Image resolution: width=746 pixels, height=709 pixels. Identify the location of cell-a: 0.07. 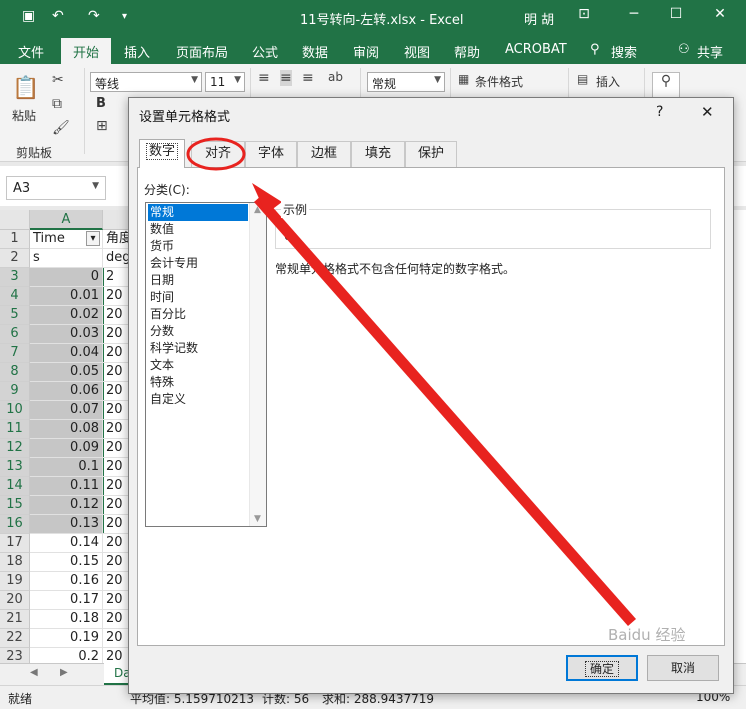
(66, 410).